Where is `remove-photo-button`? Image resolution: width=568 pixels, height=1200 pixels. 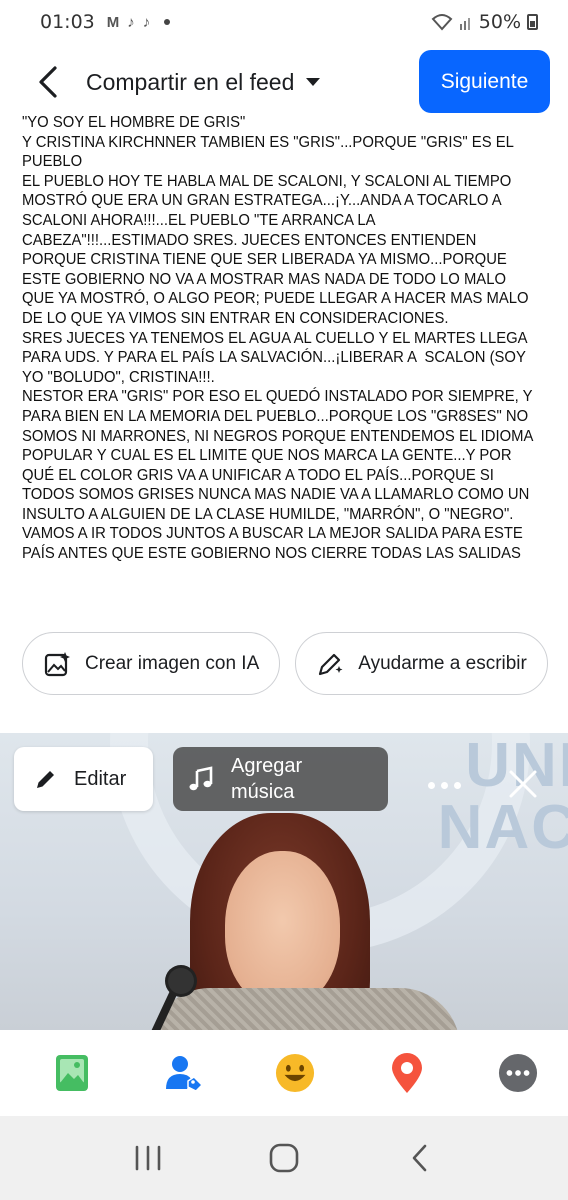
remove-photo-button is located at coordinates (523, 784).